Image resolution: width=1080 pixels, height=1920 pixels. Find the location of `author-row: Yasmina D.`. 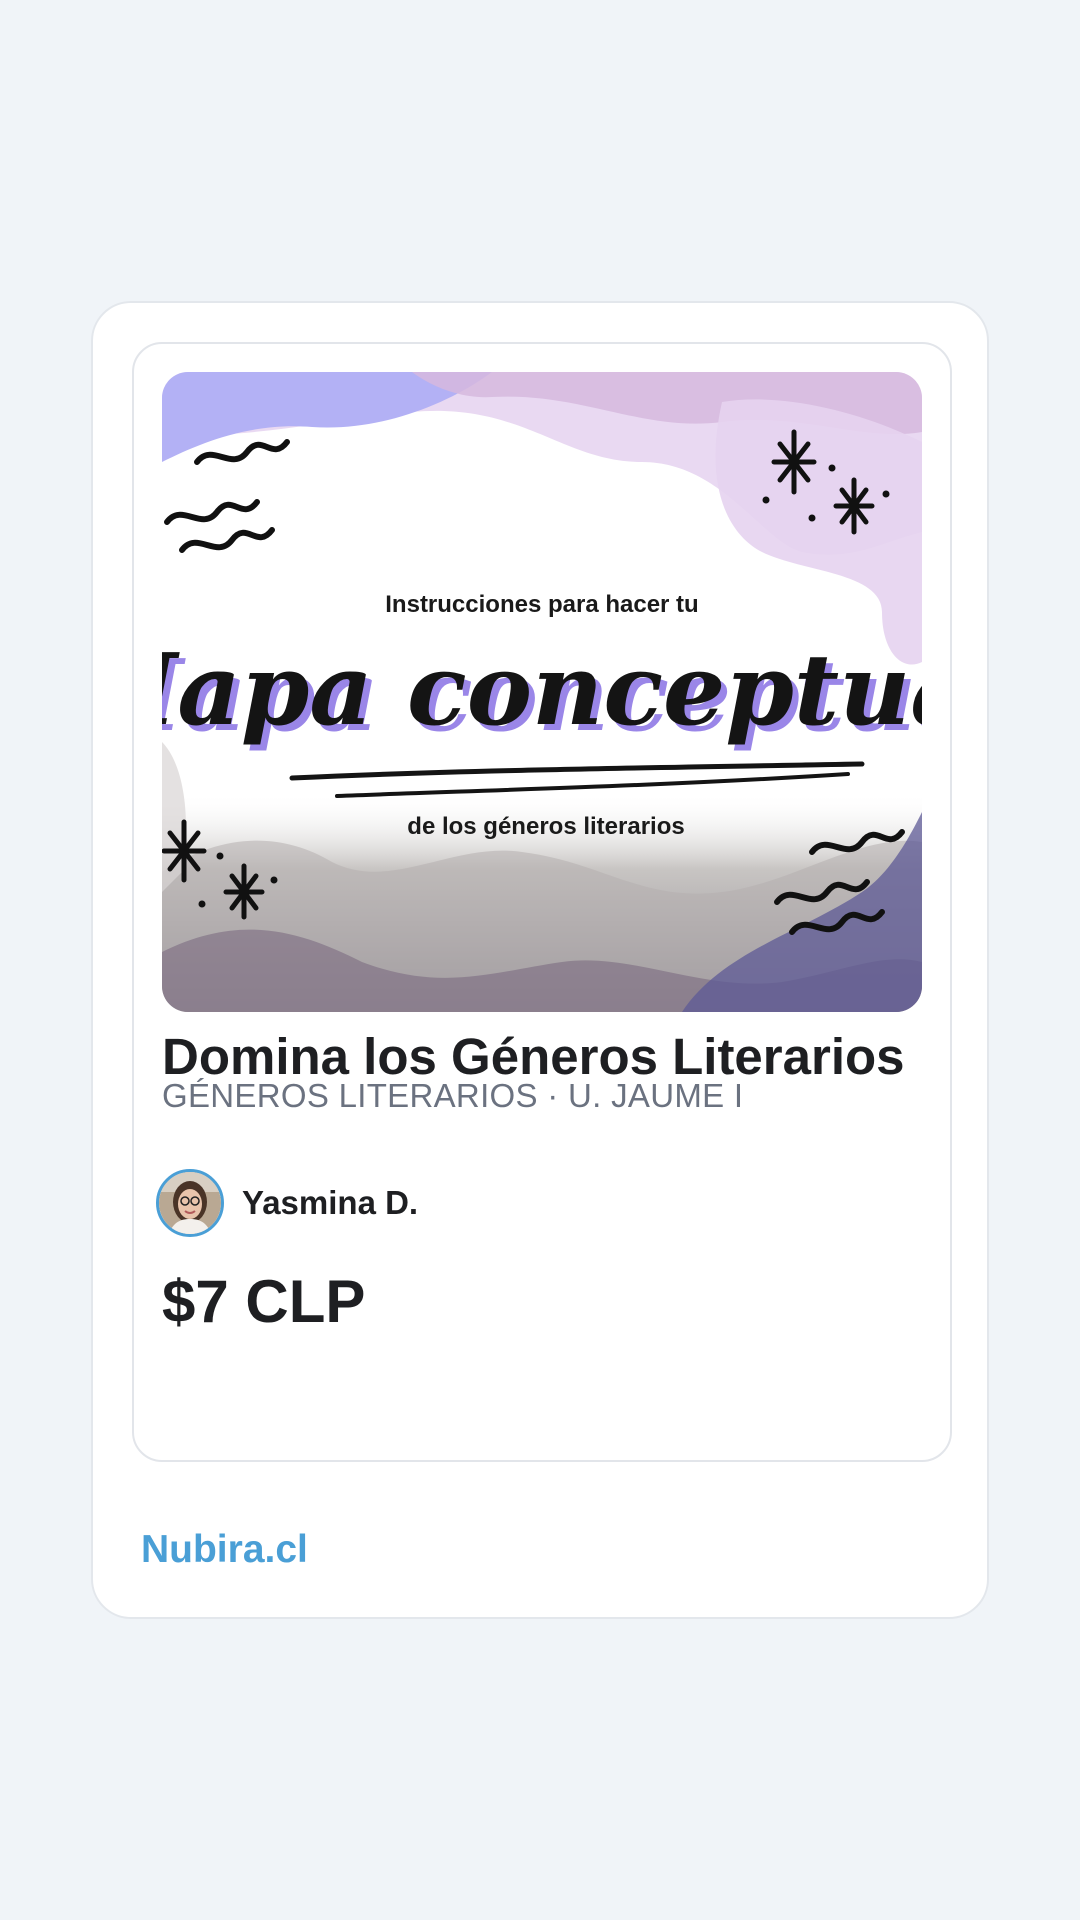

author-row: Yasmina D. is located at coordinates (287, 1203).